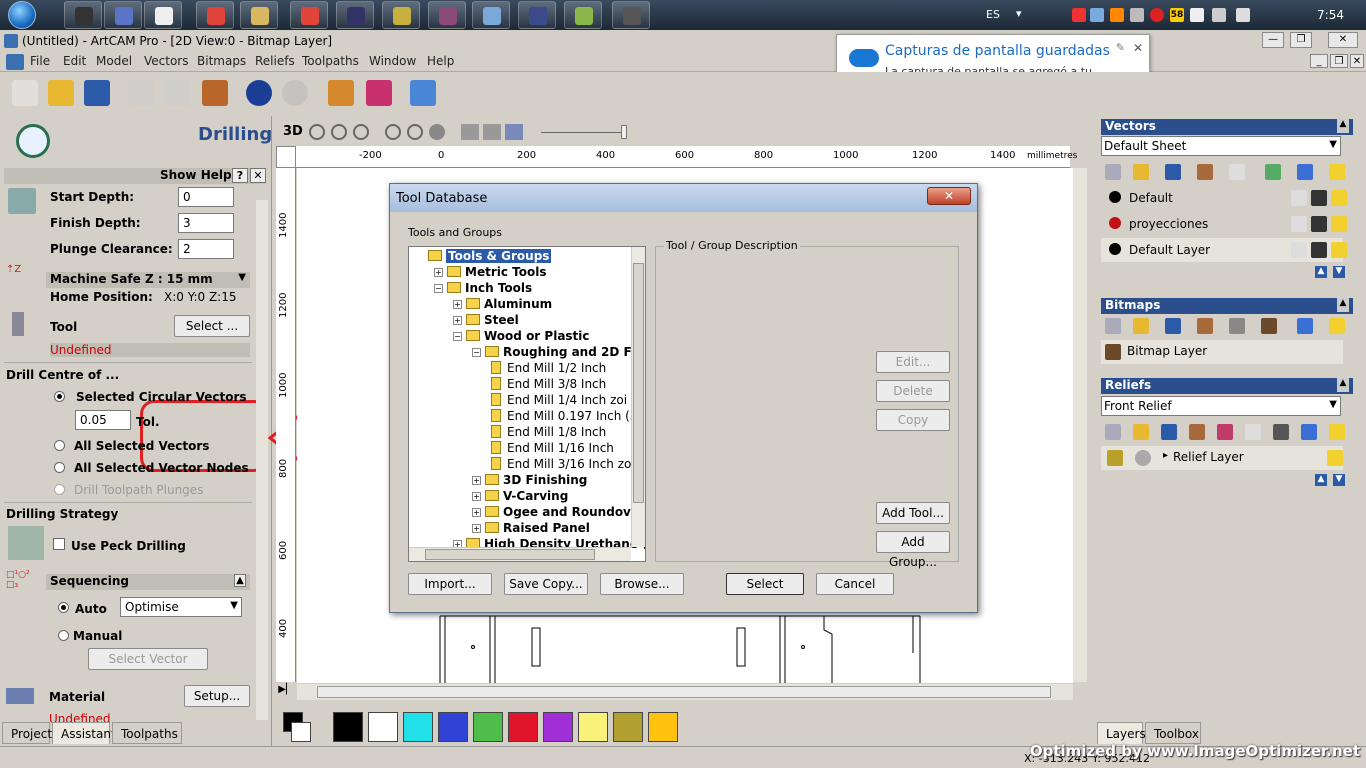 The width and height of the screenshot is (1366, 768). I want to click on tree-group-item: + Steel, so click(486, 320).